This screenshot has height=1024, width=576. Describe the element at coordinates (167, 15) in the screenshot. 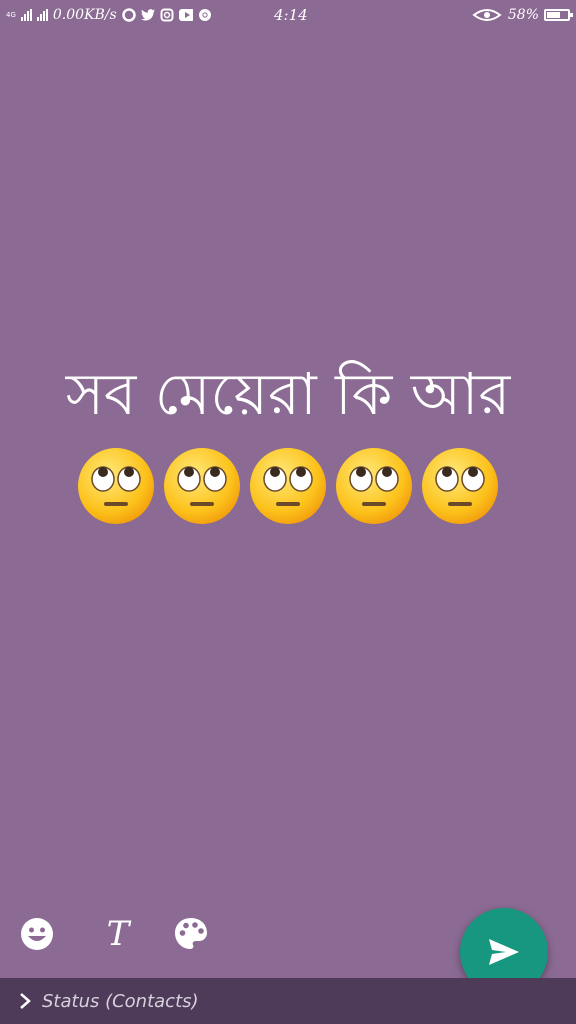

I see `instagram-icon` at that location.